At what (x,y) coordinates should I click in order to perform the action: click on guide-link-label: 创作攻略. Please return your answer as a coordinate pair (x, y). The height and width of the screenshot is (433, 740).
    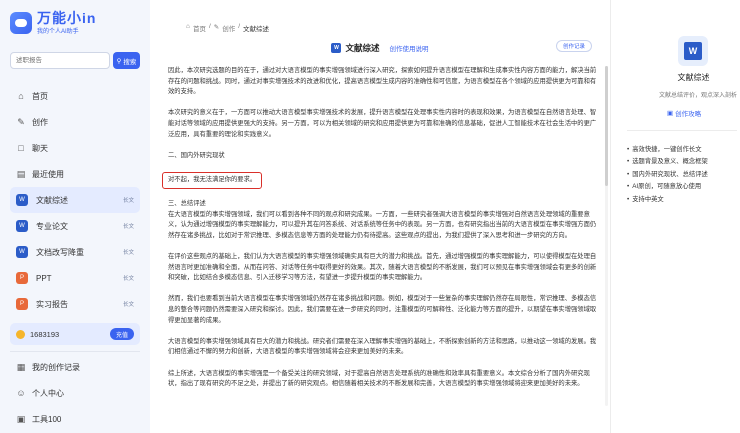
    Looking at the image, I should click on (688, 114).